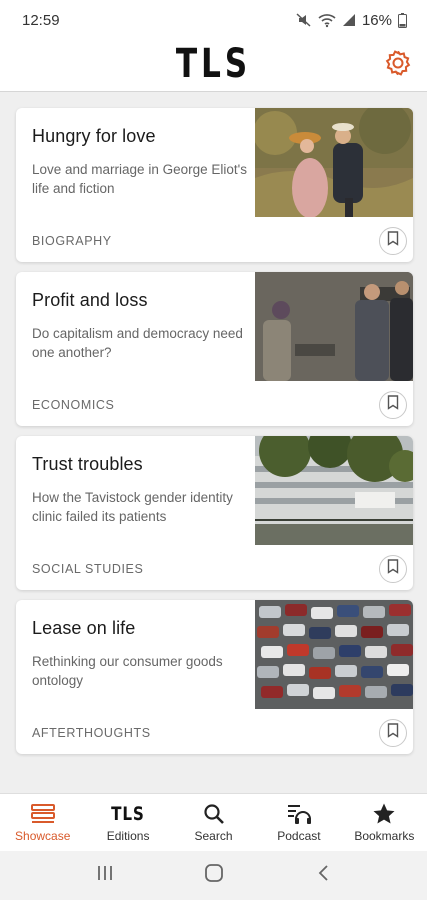 Image resolution: width=427 pixels, height=900 pixels. What do you see at coordinates (402, 20) in the screenshot?
I see `battery-icon` at bounding box center [402, 20].